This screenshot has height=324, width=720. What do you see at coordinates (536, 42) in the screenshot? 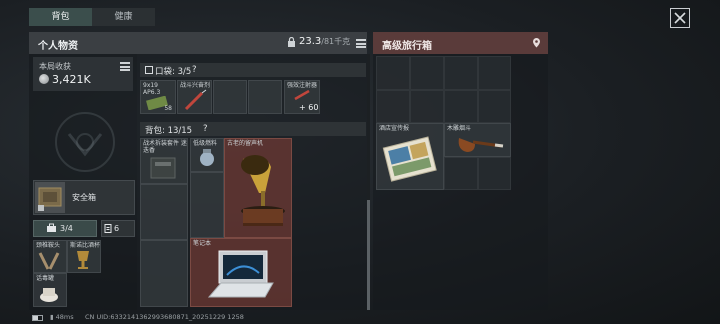
I see `location-pin-icon` at bounding box center [536, 42].